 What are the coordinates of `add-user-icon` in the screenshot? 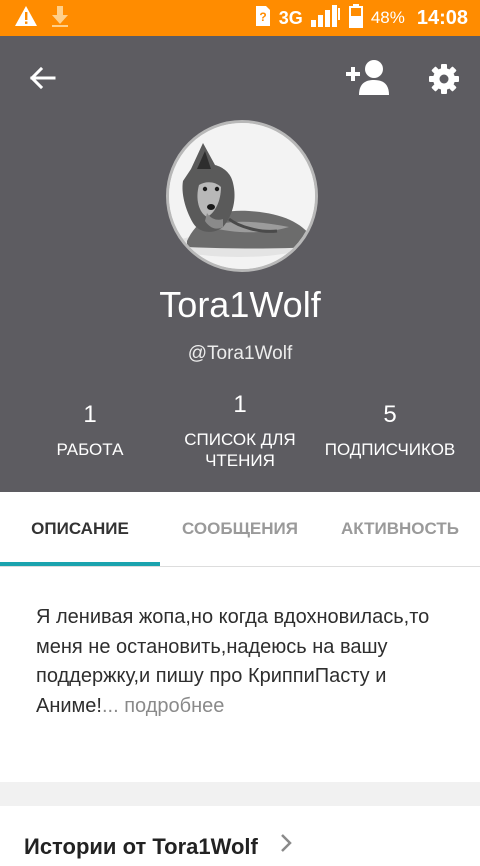 It's located at (367, 77).